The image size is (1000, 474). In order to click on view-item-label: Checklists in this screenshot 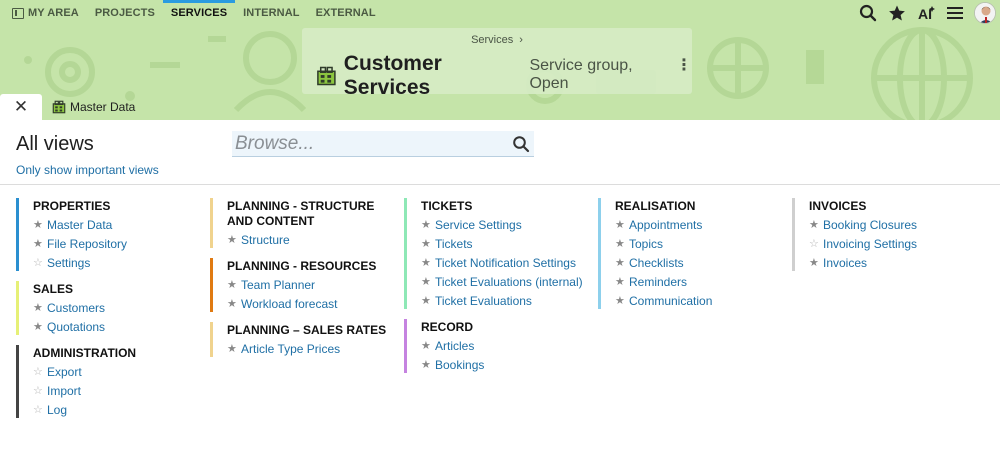, I will do `click(656, 263)`.